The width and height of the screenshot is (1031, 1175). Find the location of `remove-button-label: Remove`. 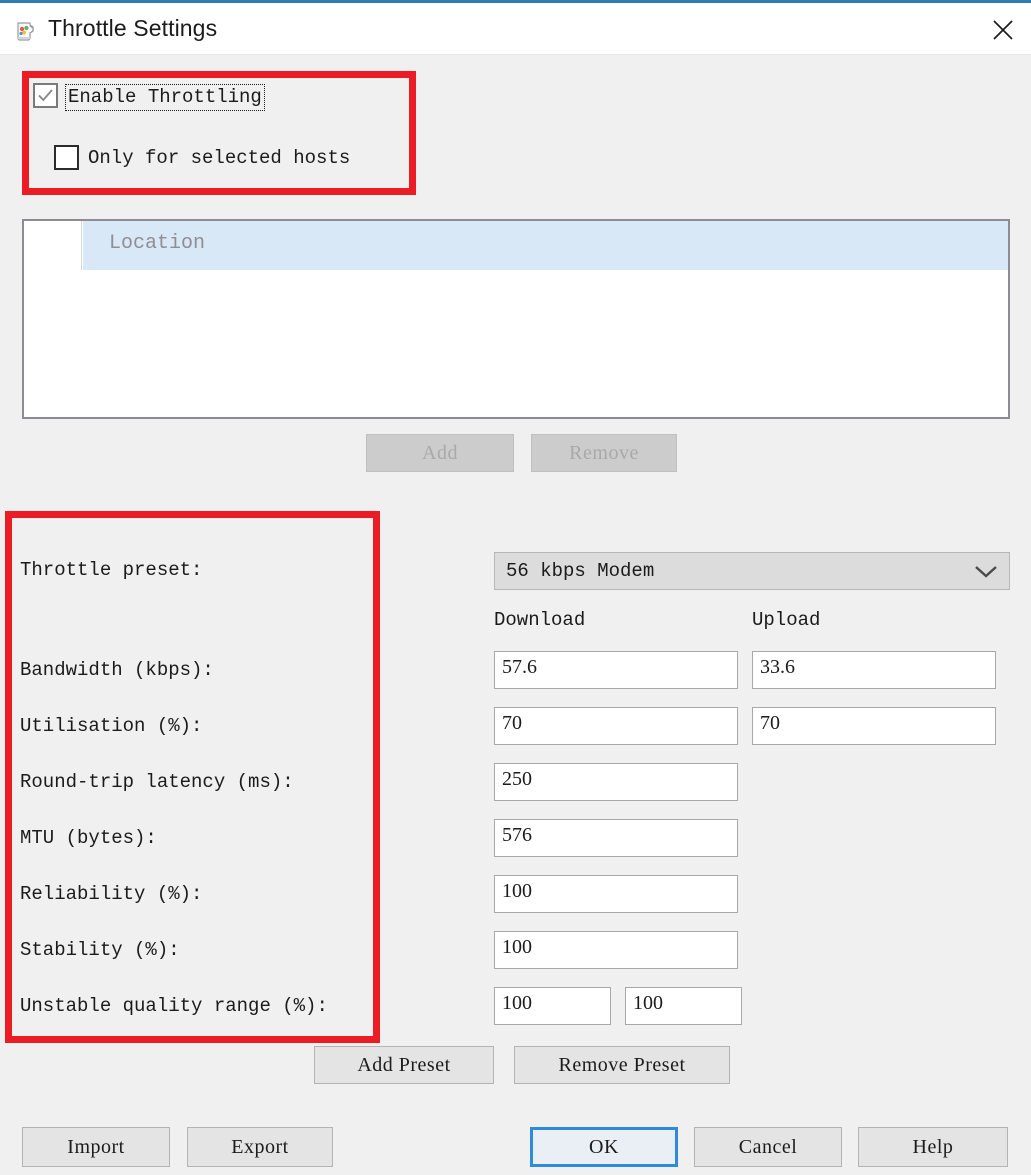

remove-button-label: Remove is located at coordinates (604, 452).